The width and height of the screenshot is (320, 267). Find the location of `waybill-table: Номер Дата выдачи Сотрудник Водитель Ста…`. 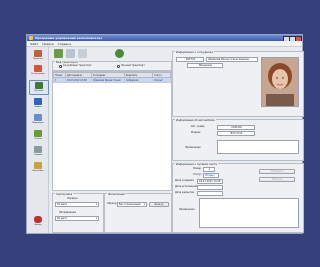

waybill-table: Номер Дата выдачи Сотрудник Водитель Ста… is located at coordinates (112, 77).